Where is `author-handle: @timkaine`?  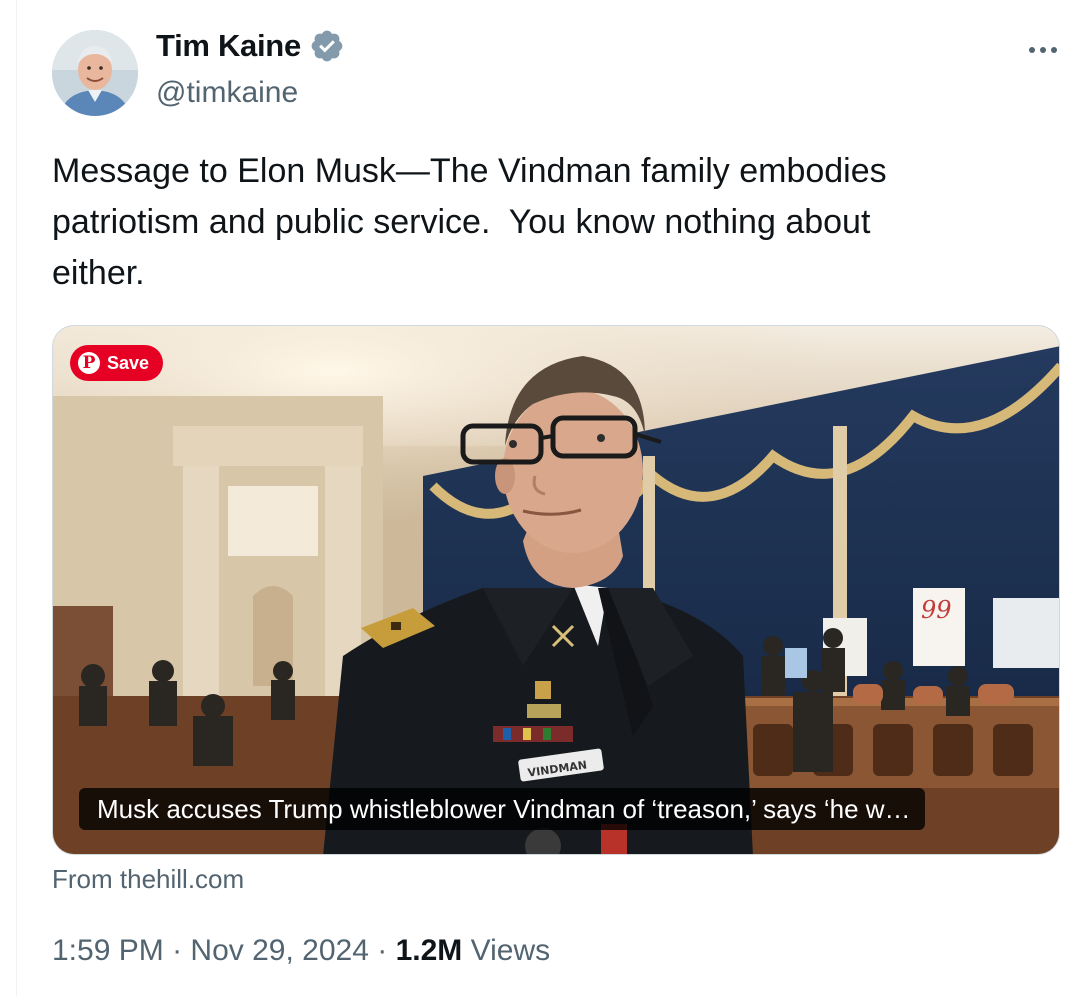 author-handle: @timkaine is located at coordinates (227, 93).